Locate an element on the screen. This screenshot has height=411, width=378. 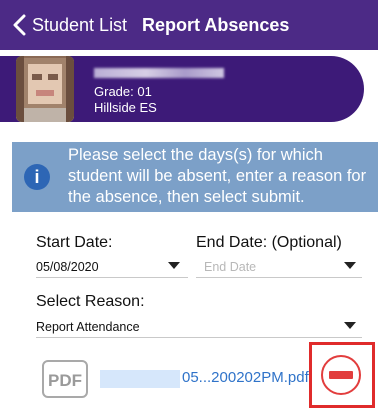
file-name-redacted is located at coordinates (140, 379).